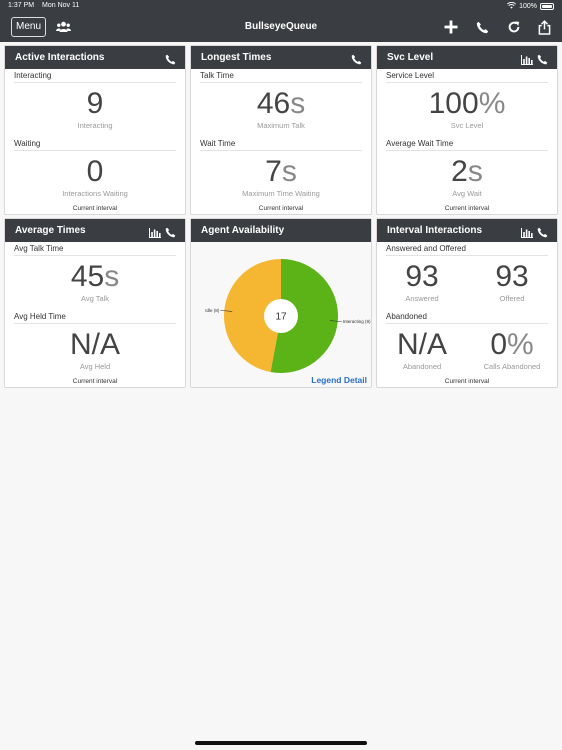  I want to click on battery-percent: 100%, so click(528, 6).